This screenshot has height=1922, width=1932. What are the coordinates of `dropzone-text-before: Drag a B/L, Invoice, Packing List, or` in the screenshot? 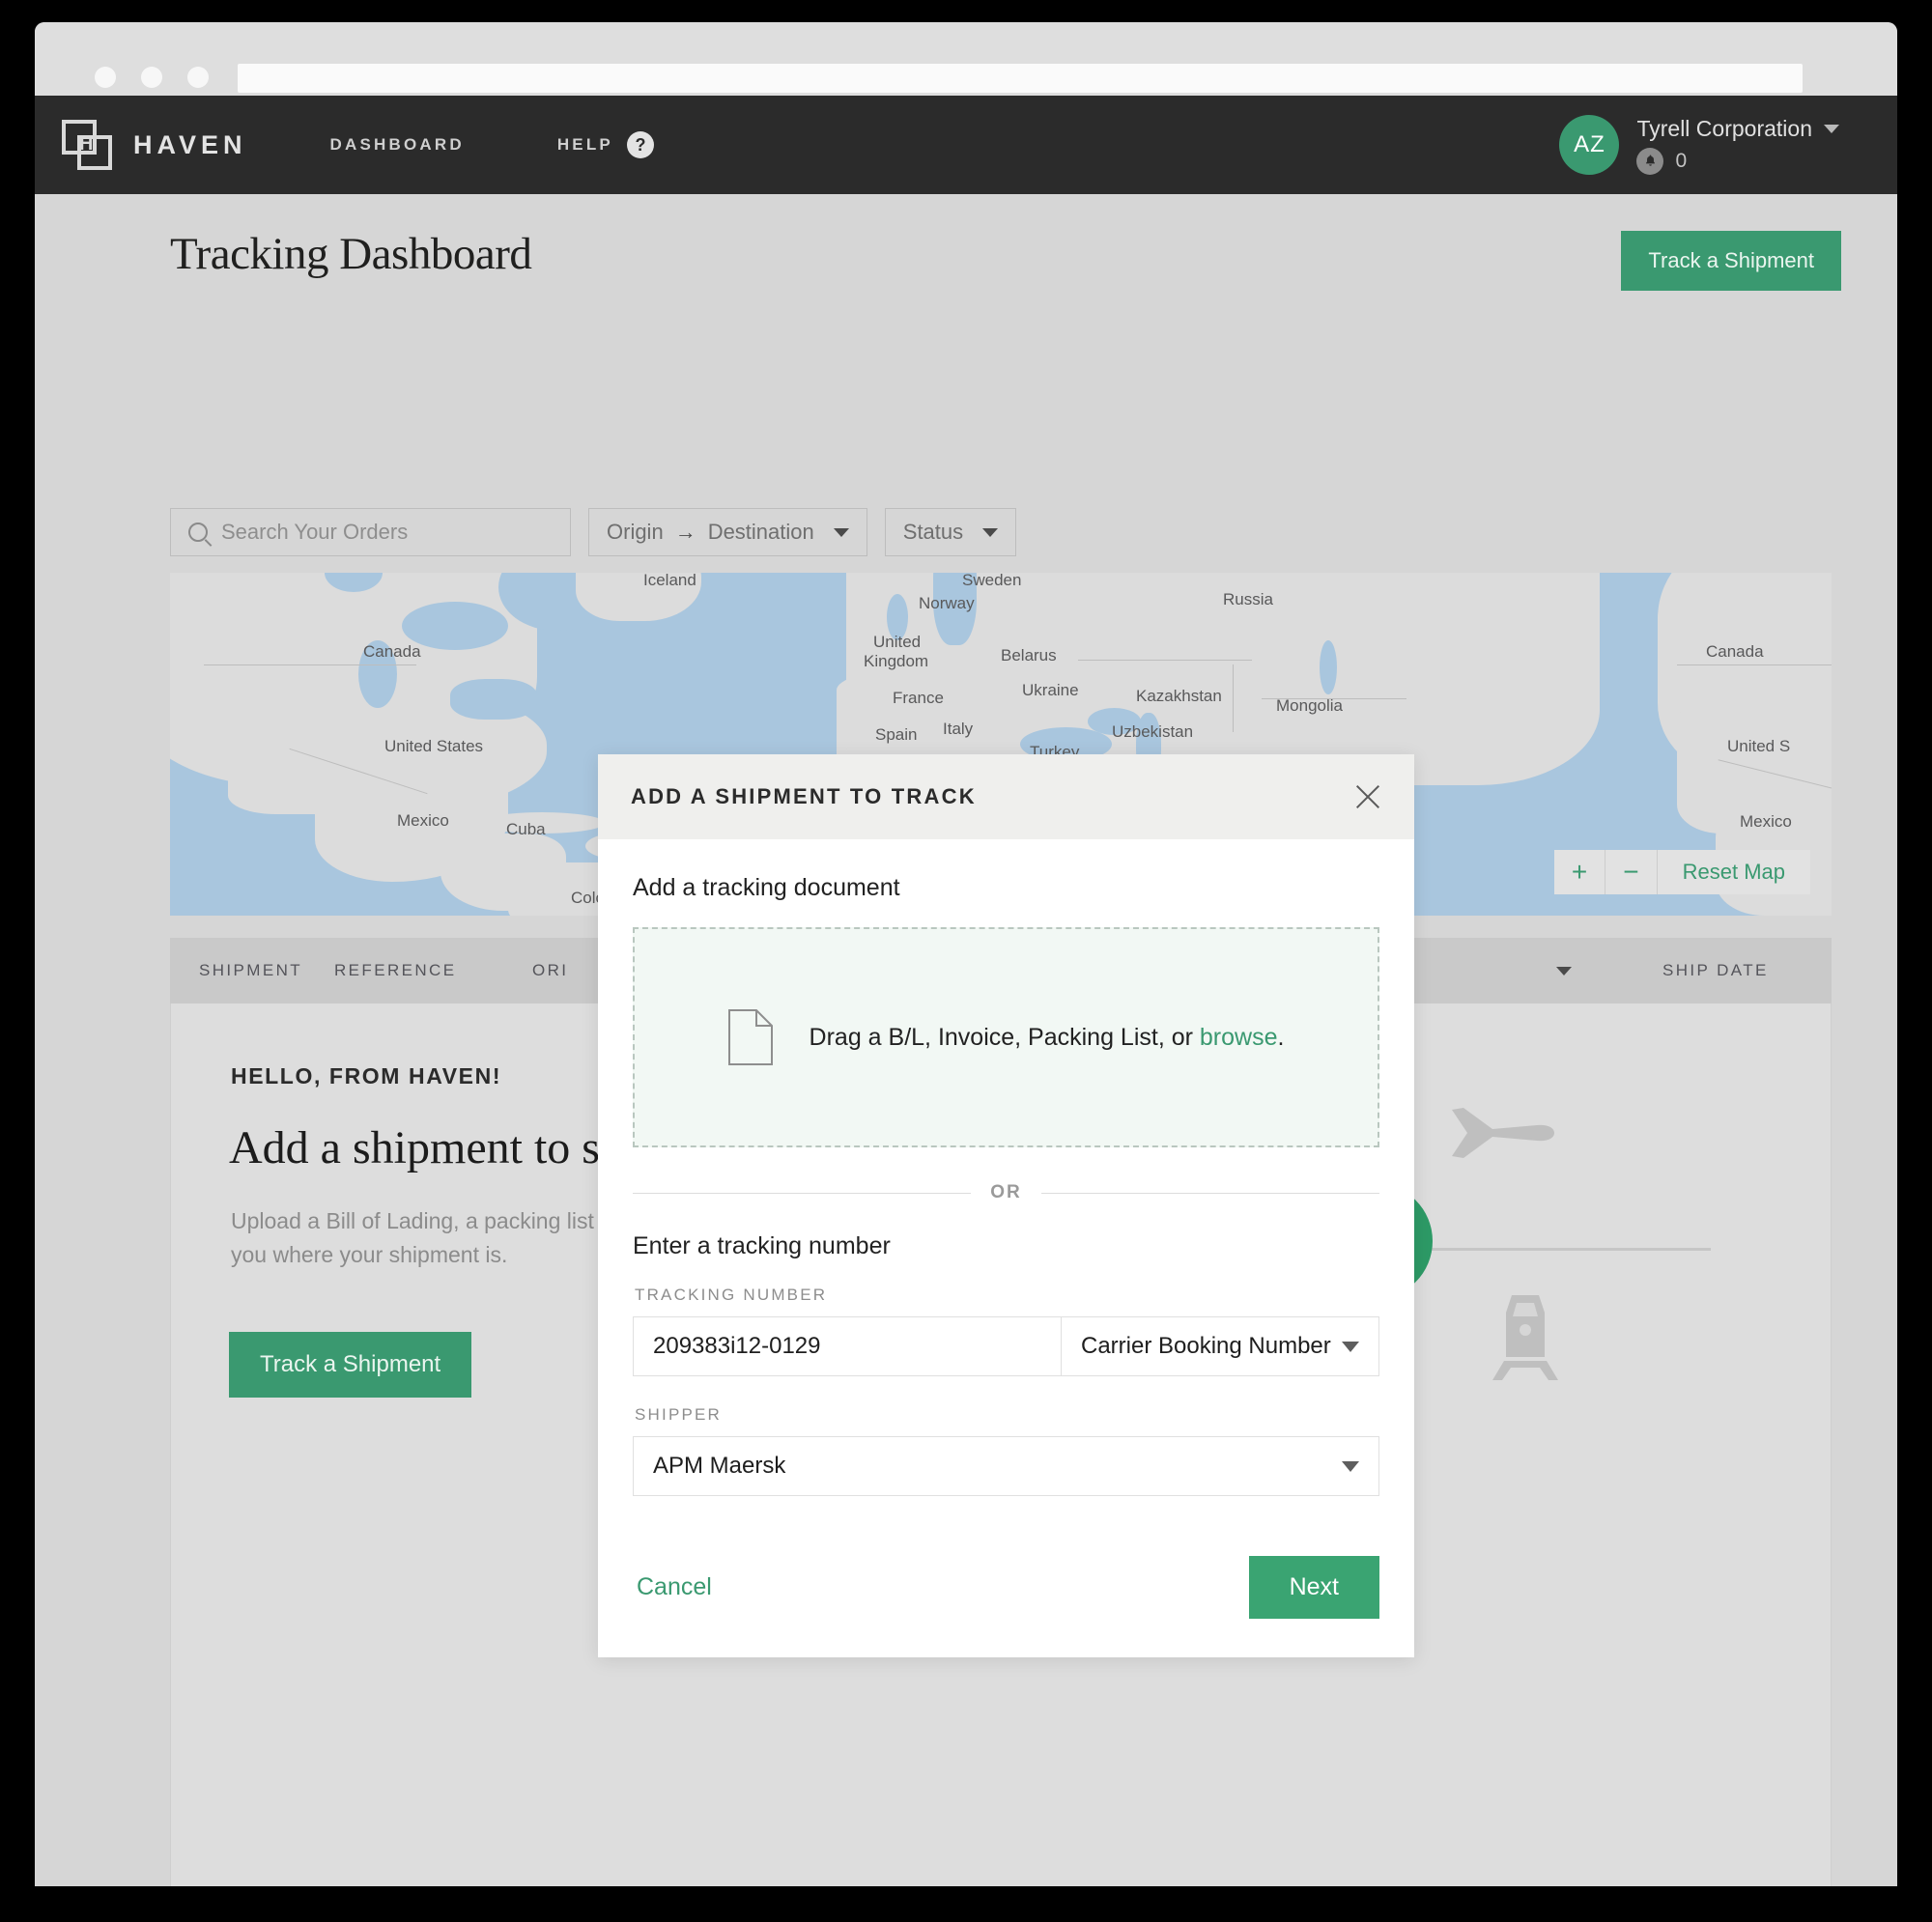 It's located at (1005, 1037).